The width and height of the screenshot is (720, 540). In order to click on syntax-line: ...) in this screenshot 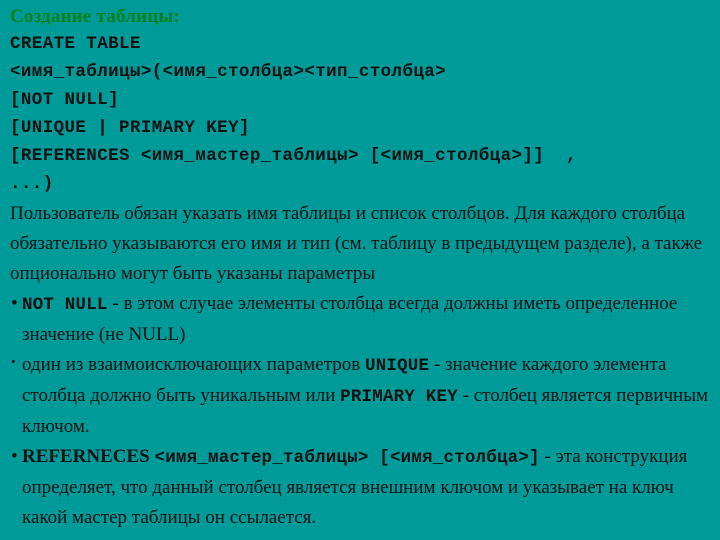, I will do `click(32, 184)`.